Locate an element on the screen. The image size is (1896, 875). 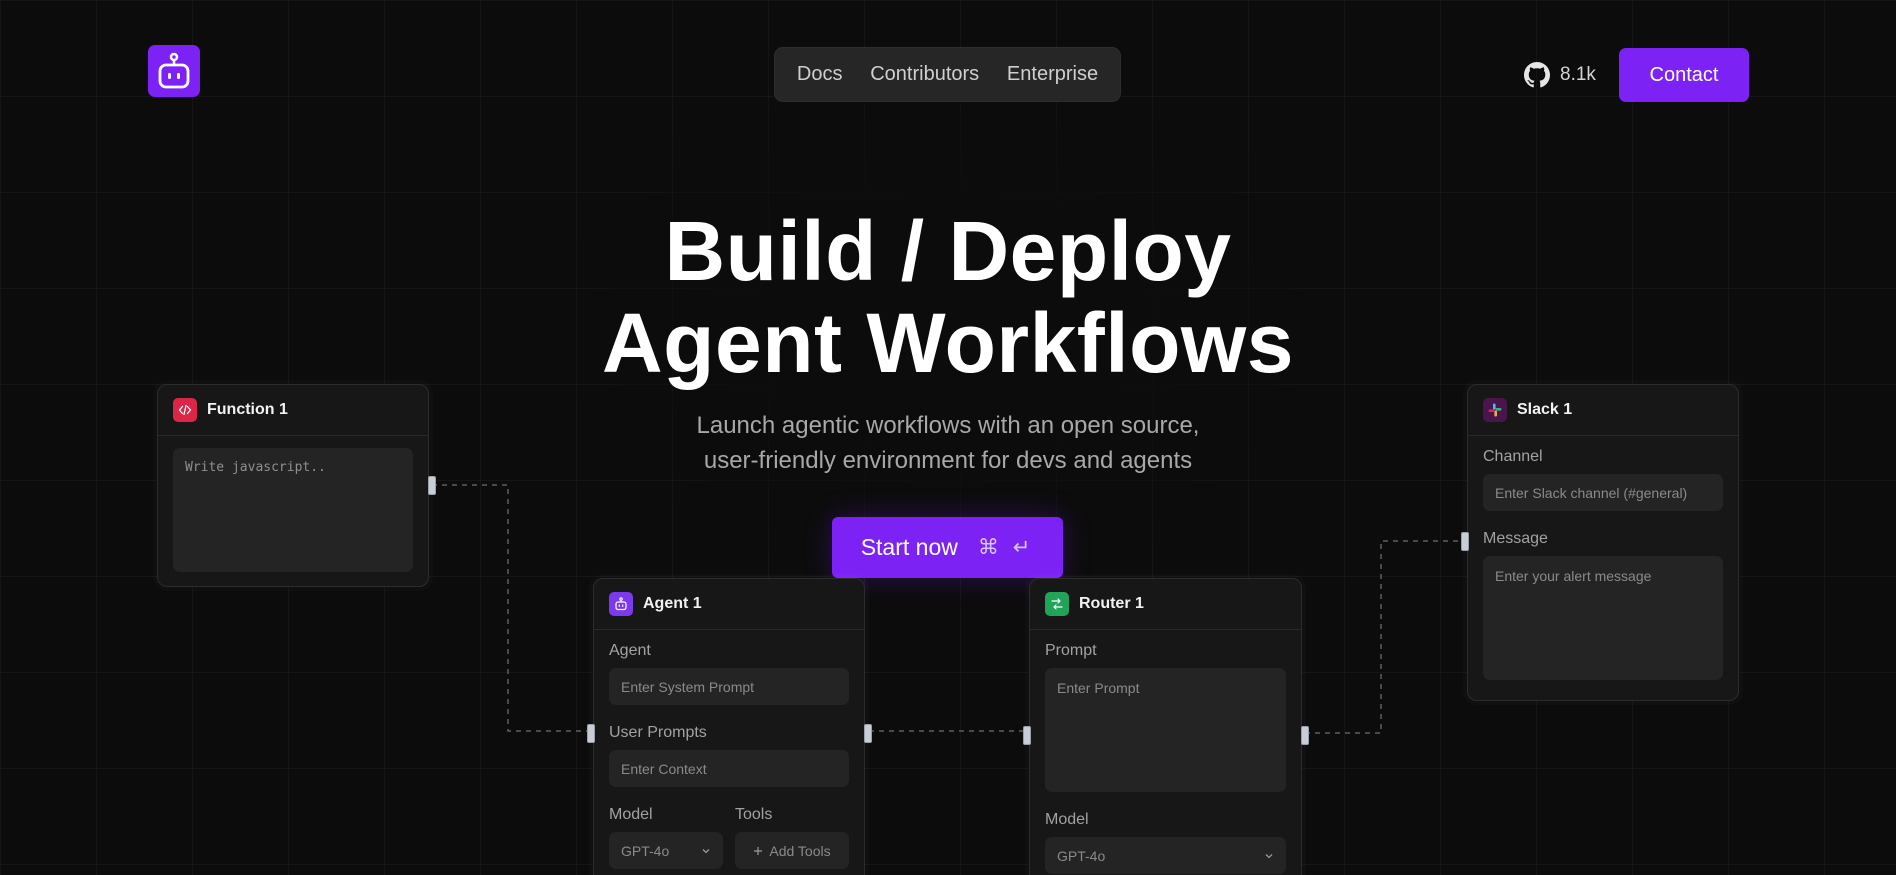
router-output-handle is located at coordinates (1305, 735).